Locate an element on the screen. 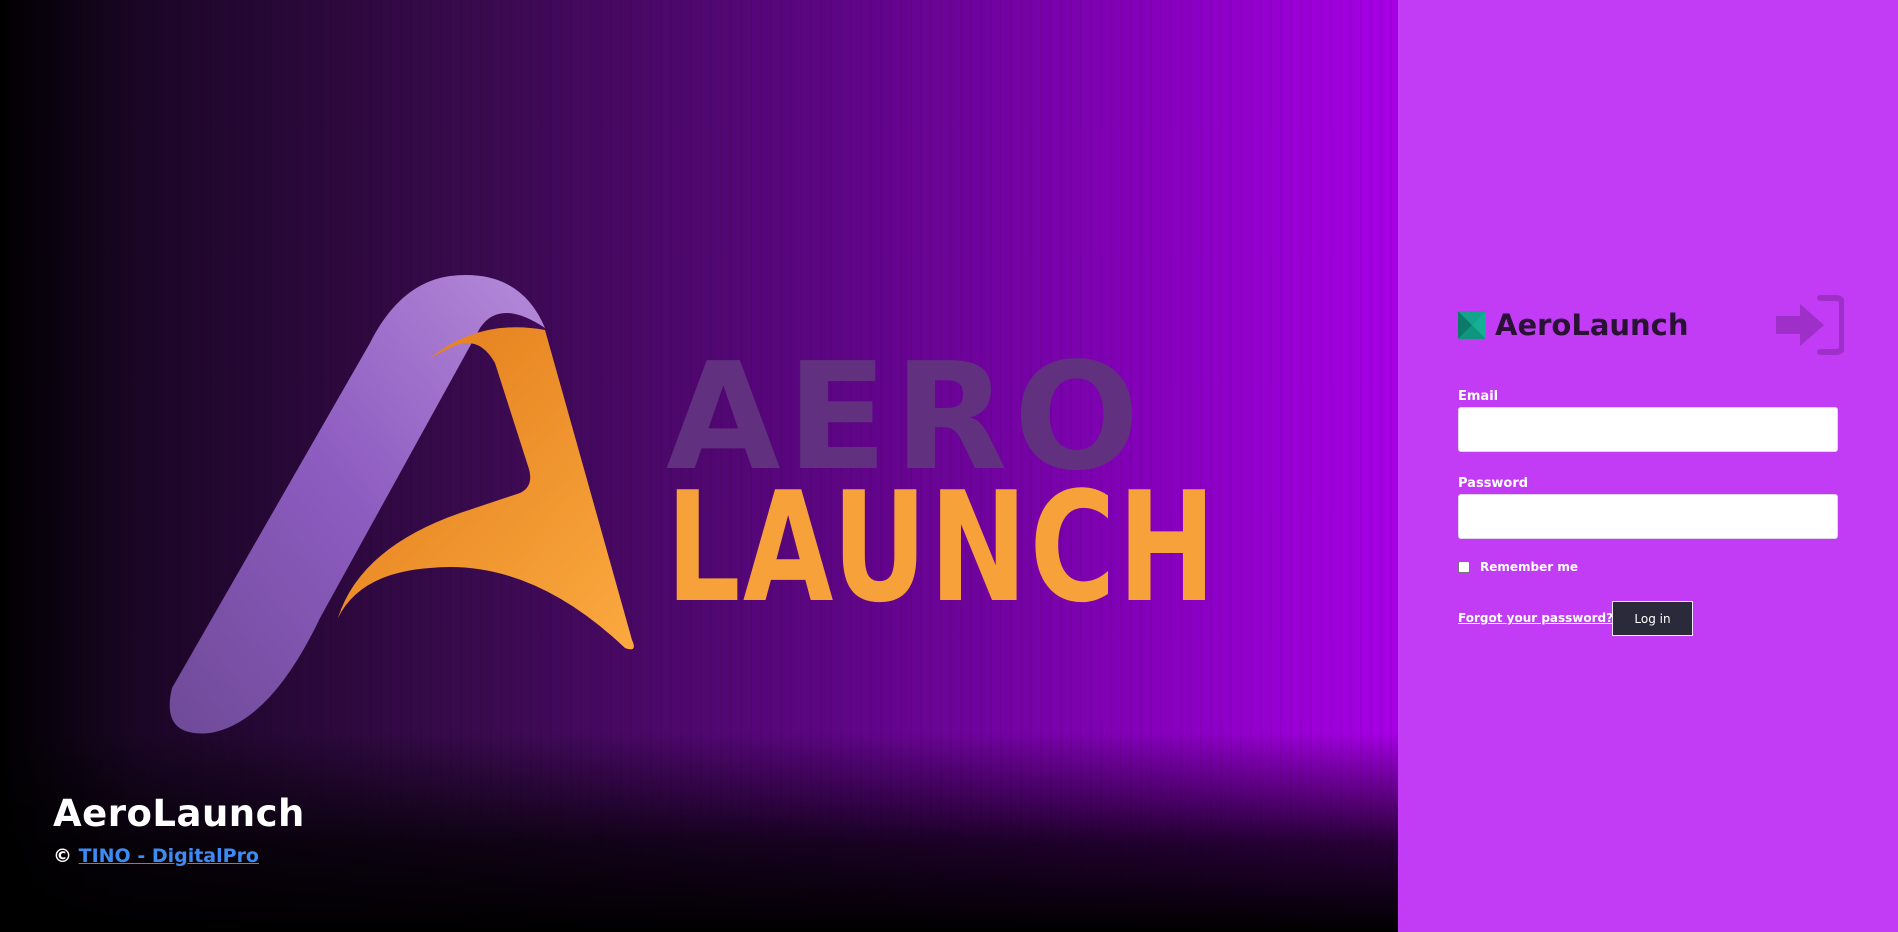  remember-me-checkbox is located at coordinates (1464, 567).